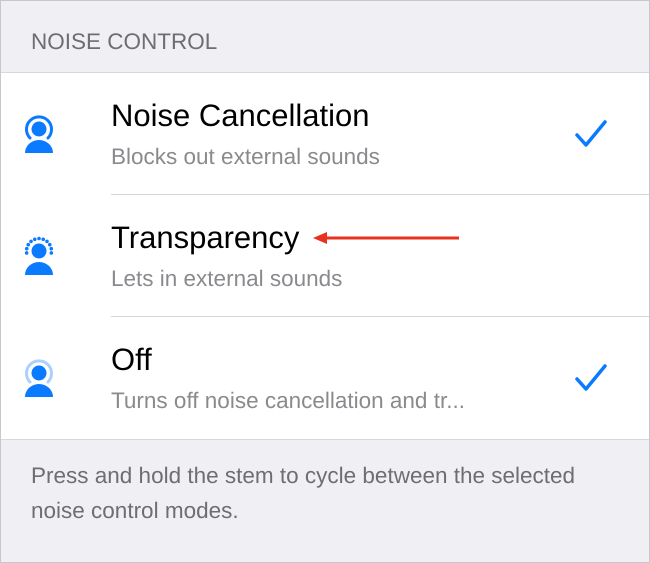  I want to click on mode-description: Blocks out external sounds, so click(246, 157).